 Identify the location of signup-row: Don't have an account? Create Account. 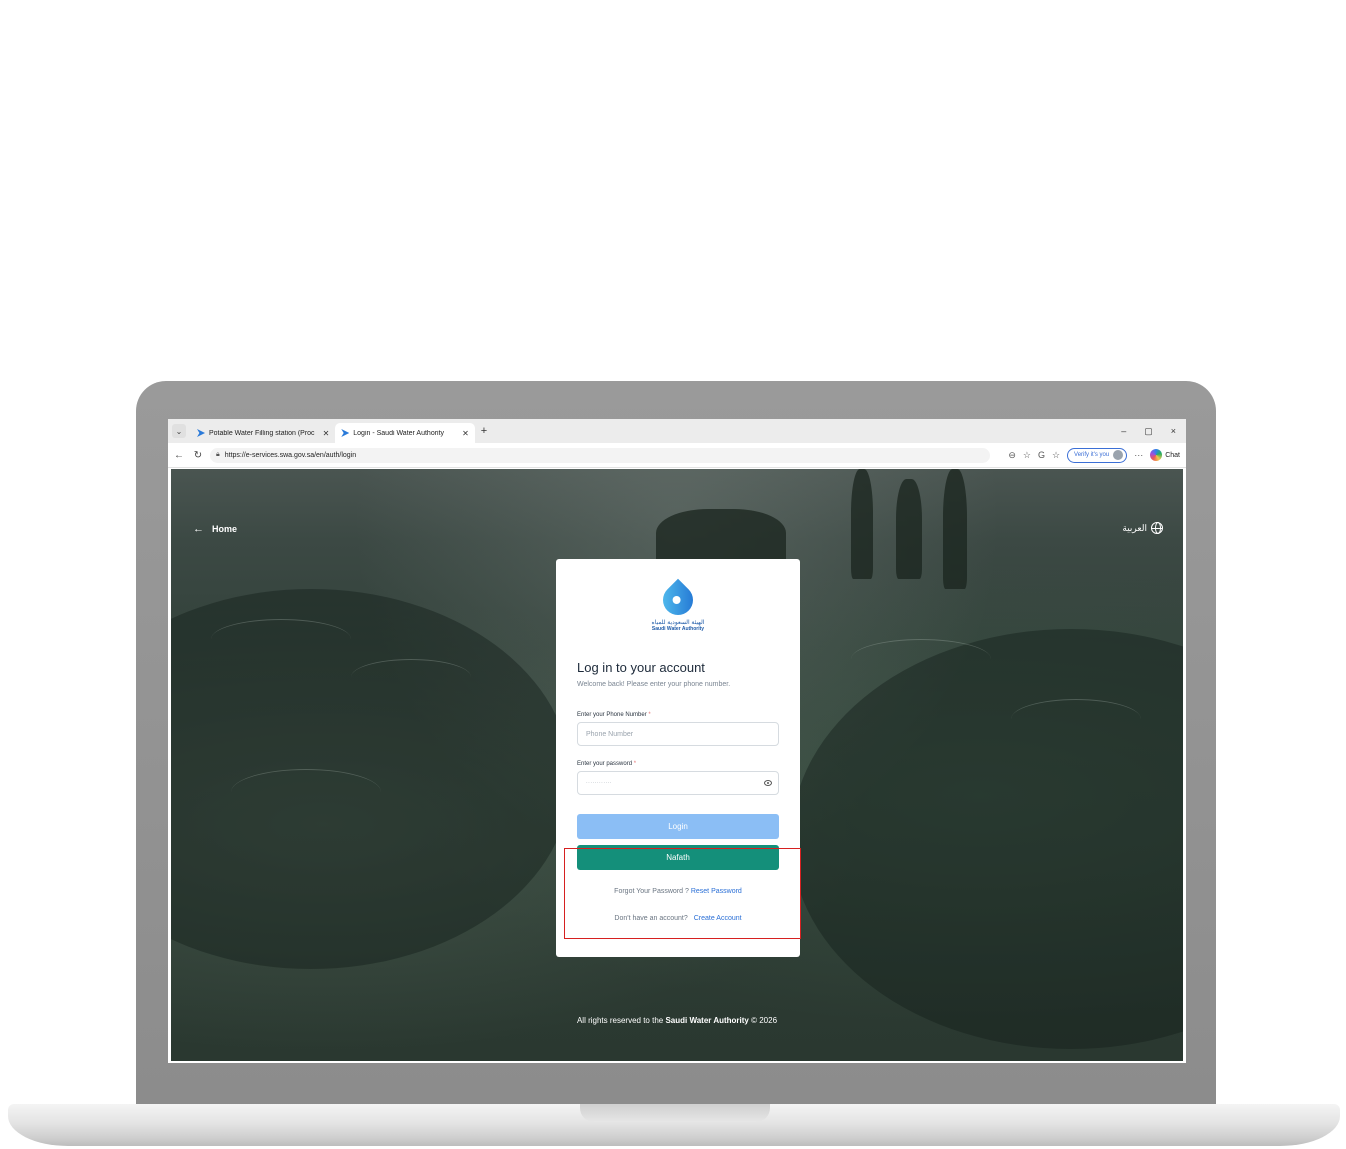
(678, 918).